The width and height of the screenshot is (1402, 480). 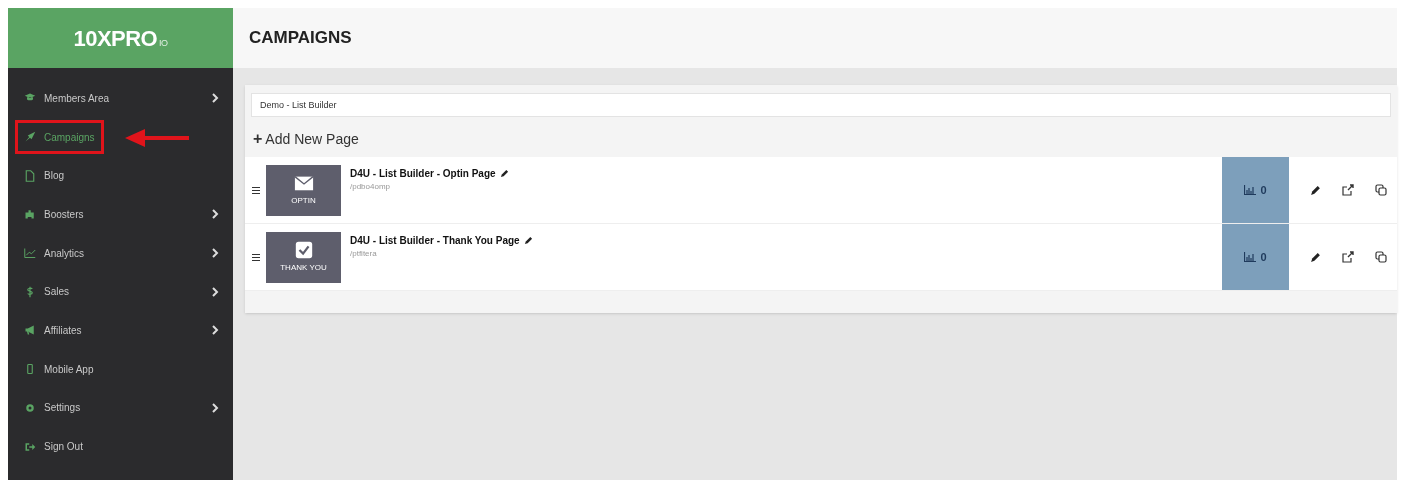 I want to click on sidebar-item: Analytics, so click(x=54, y=253).